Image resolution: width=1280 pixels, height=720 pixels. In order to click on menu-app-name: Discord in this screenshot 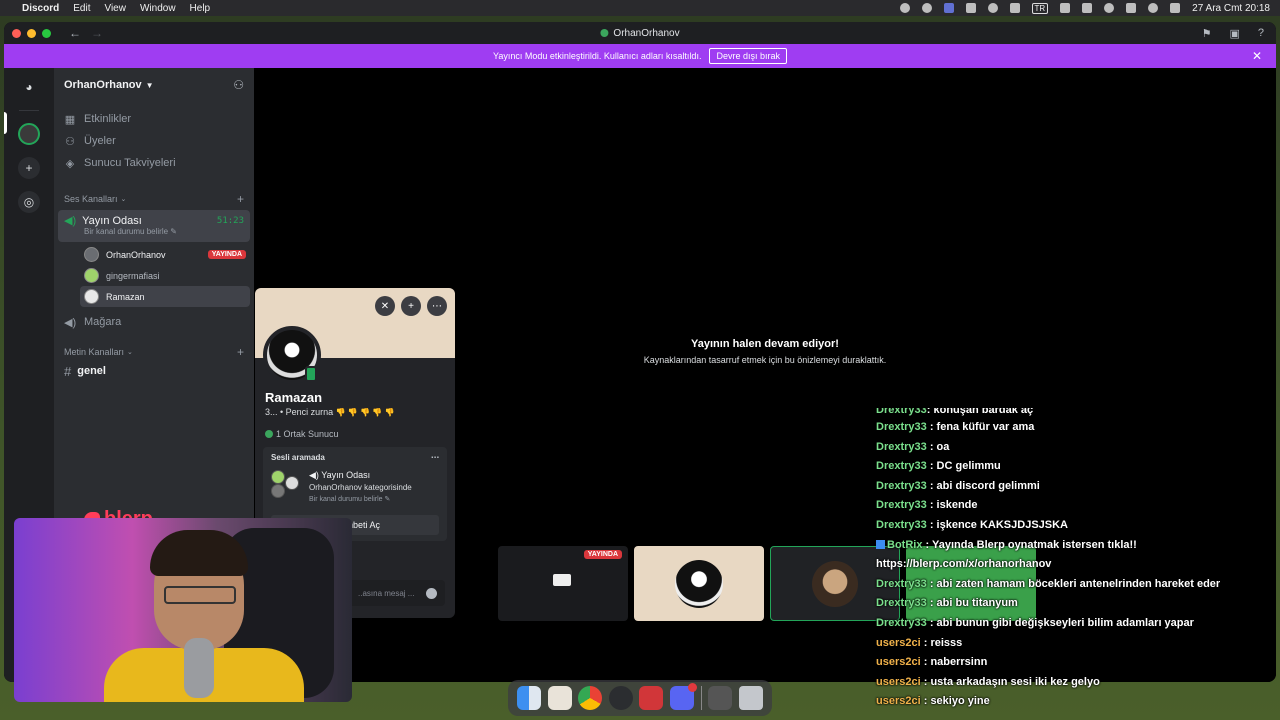, I will do `click(40, 8)`.